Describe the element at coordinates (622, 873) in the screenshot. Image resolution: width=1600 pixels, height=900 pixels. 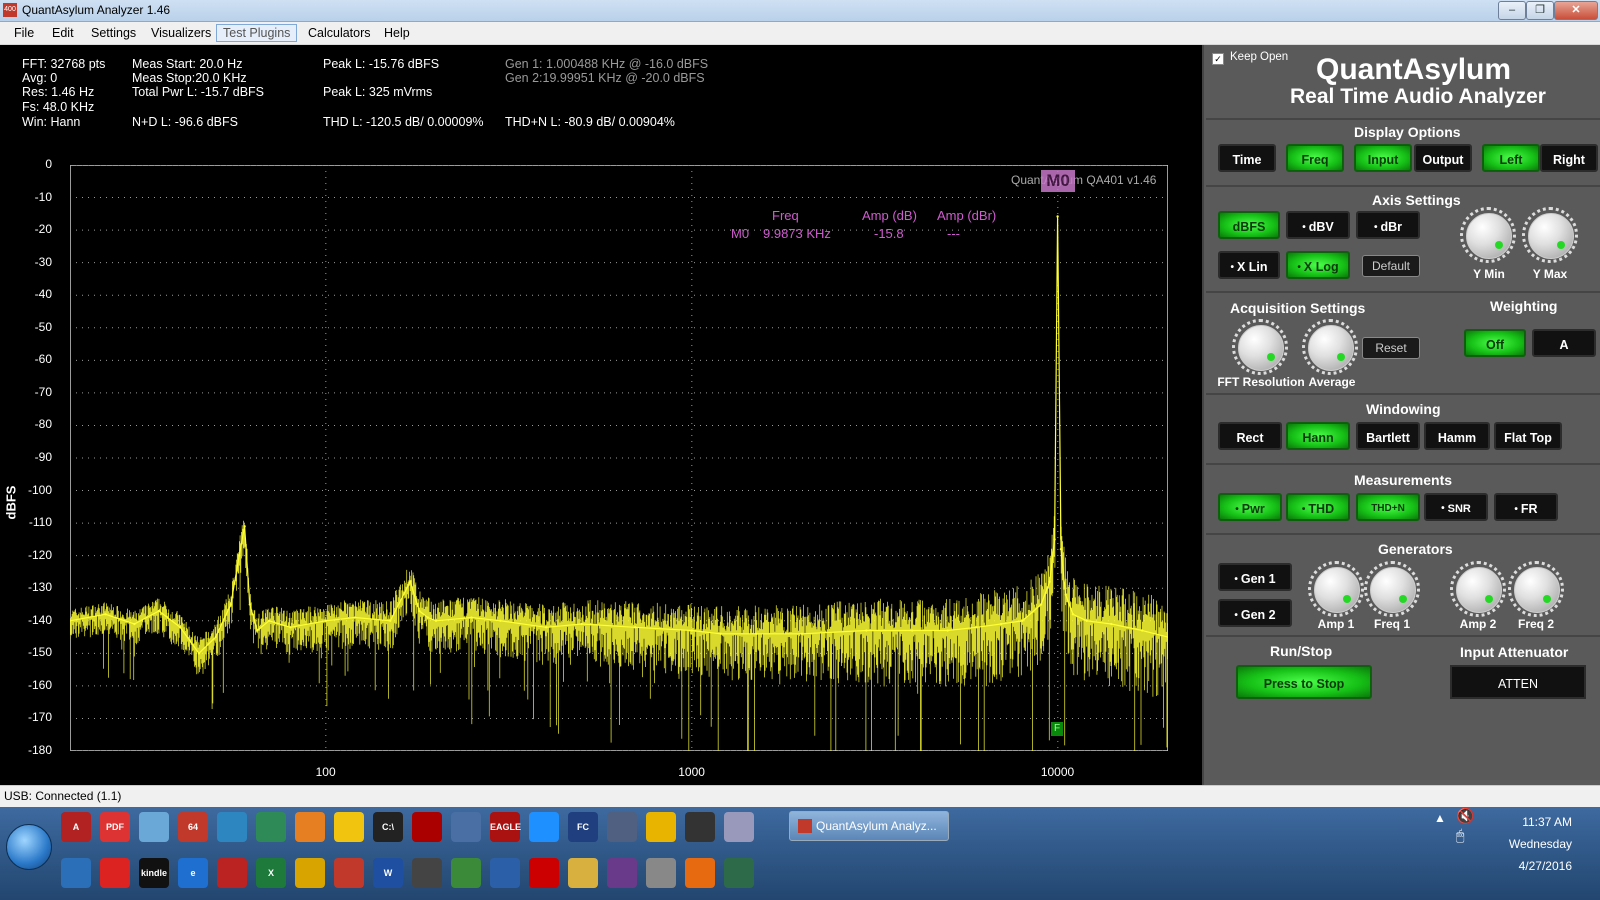
I see `winrar-icon` at that location.